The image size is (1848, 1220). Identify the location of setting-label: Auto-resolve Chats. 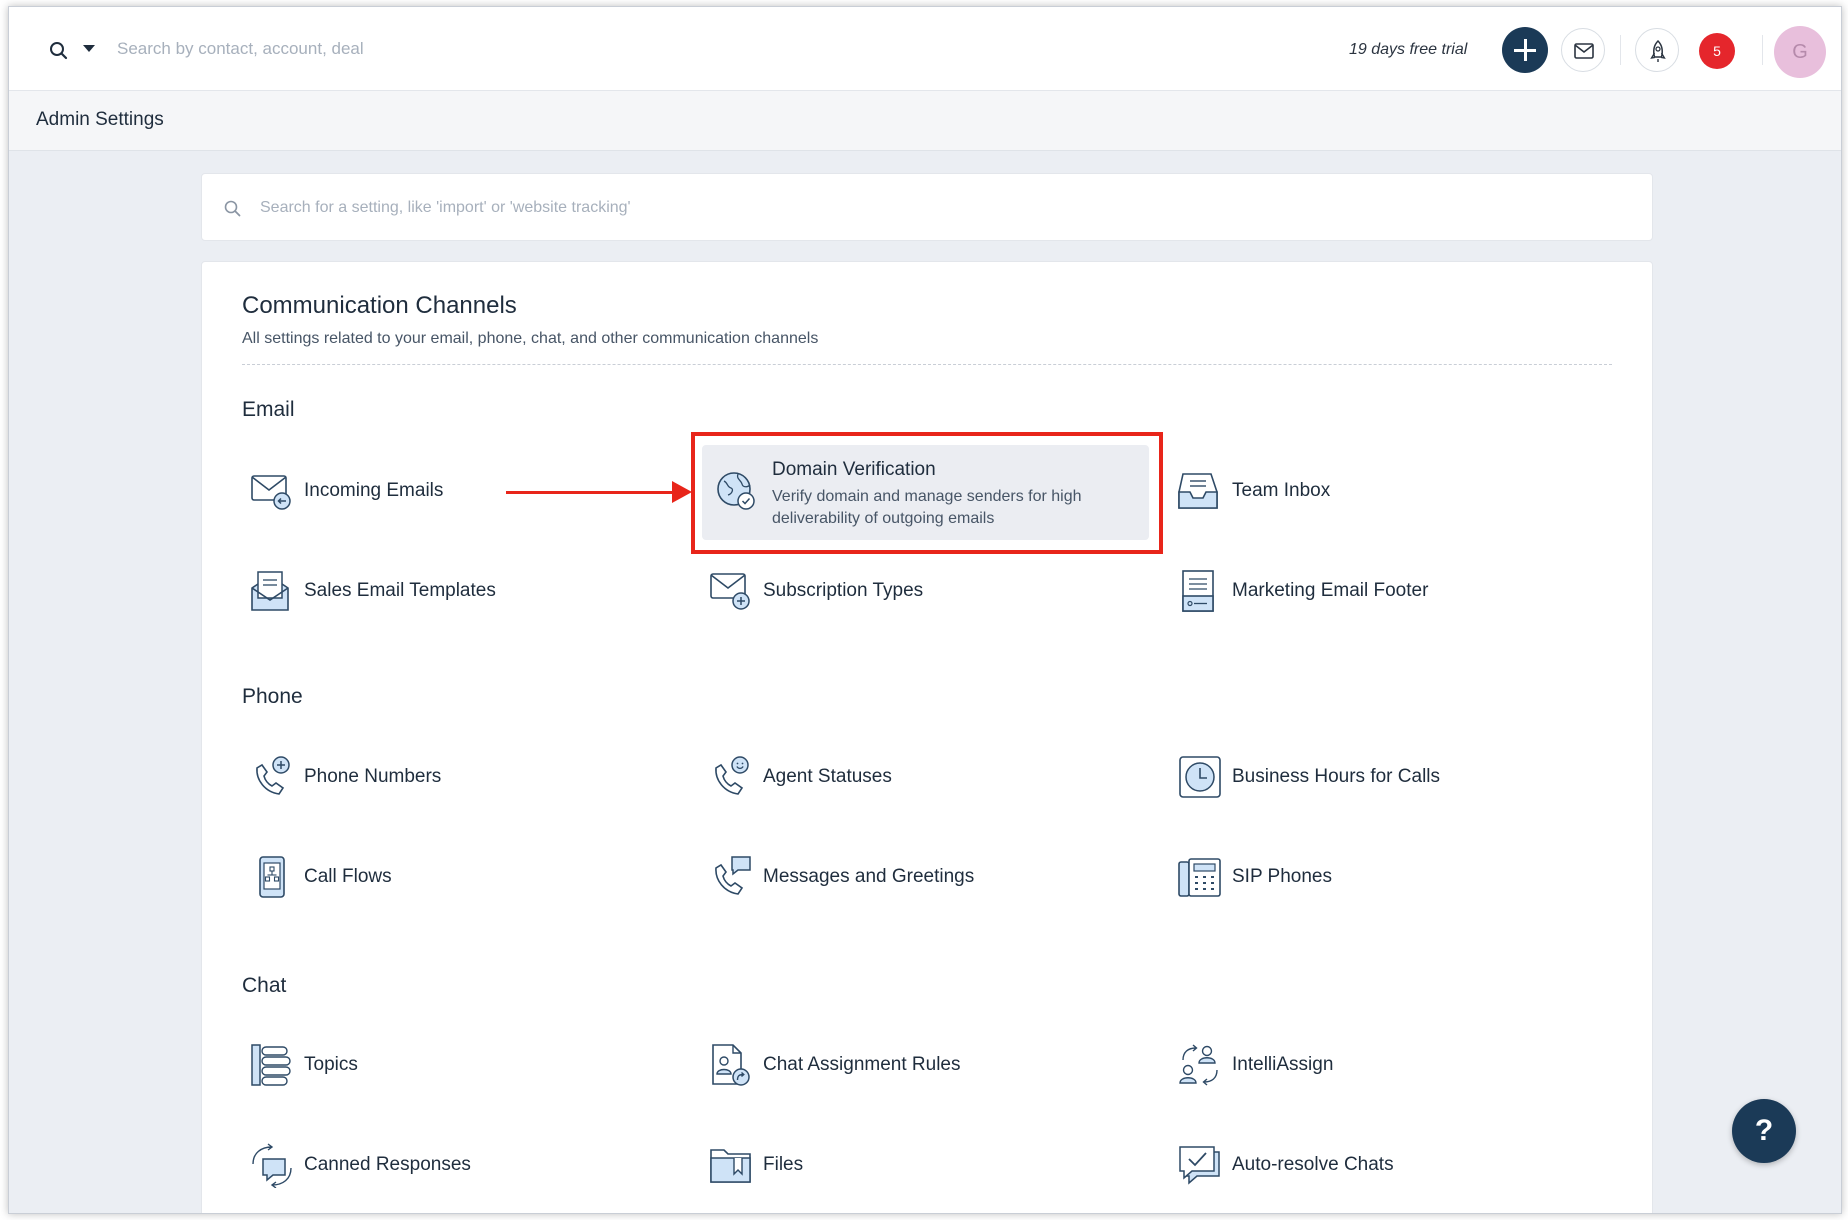
(1313, 1164).